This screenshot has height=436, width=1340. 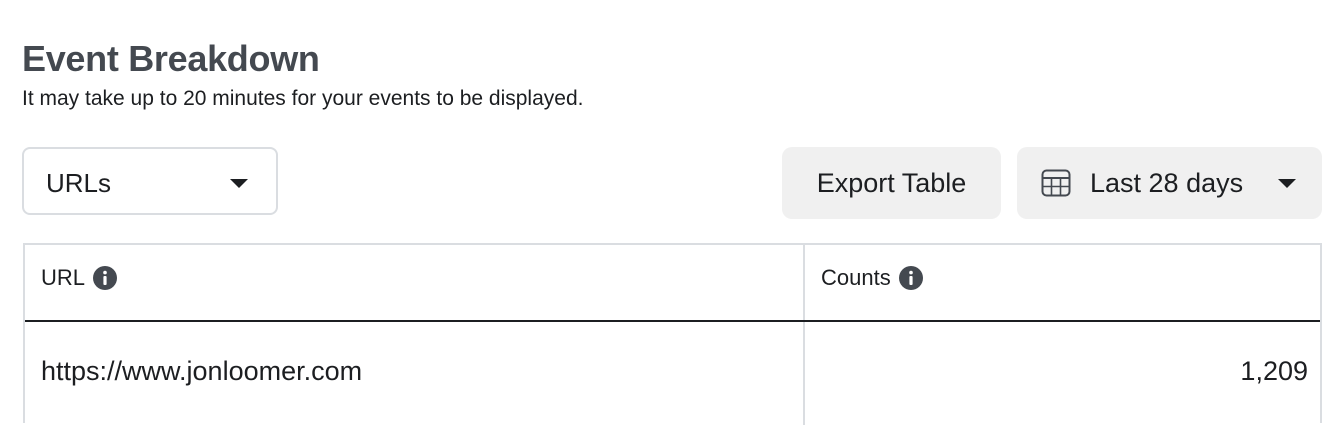 What do you see at coordinates (1056, 183) in the screenshot?
I see `calendar-icon` at bounding box center [1056, 183].